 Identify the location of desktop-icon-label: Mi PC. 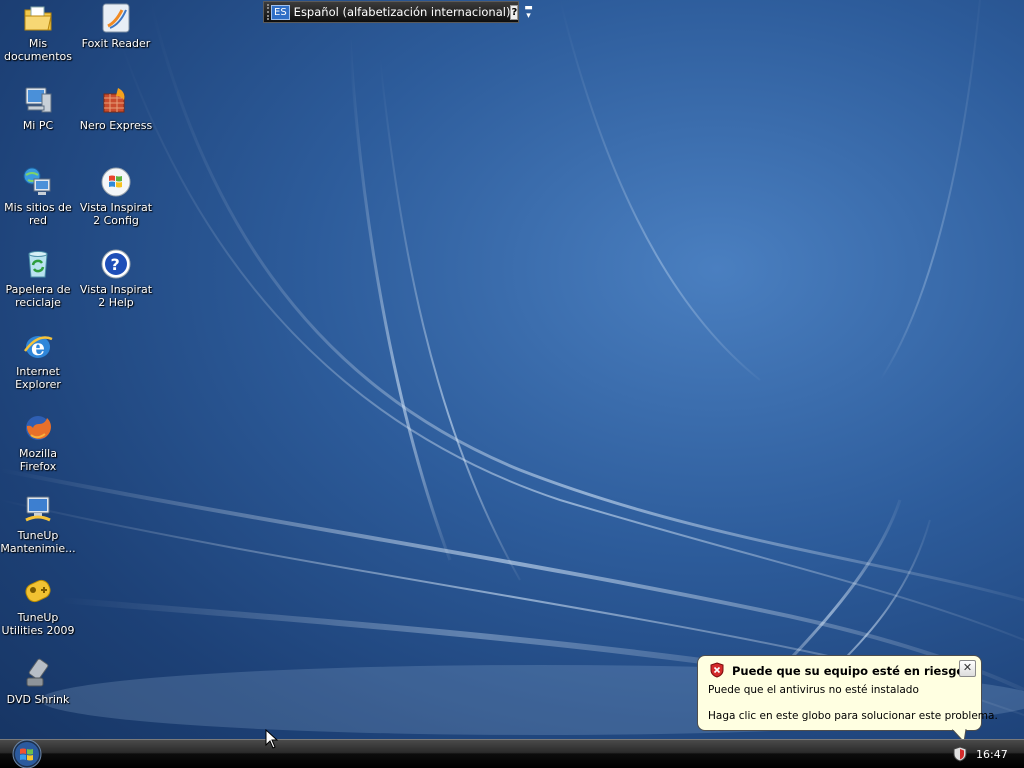
(38, 125).